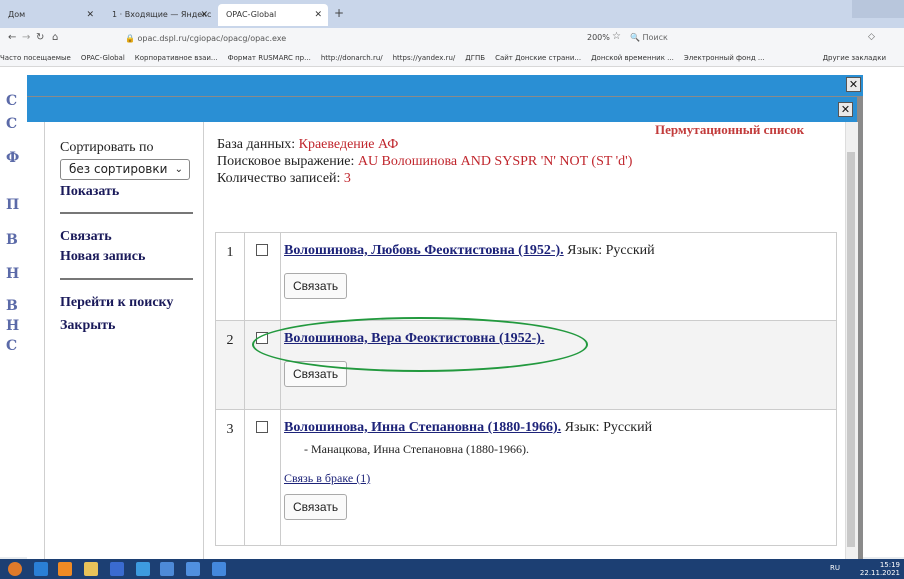 The height and width of the screenshot is (579, 904). Describe the element at coordinates (580, 427) in the screenshot. I see `lang-label: Язык:` at that location.